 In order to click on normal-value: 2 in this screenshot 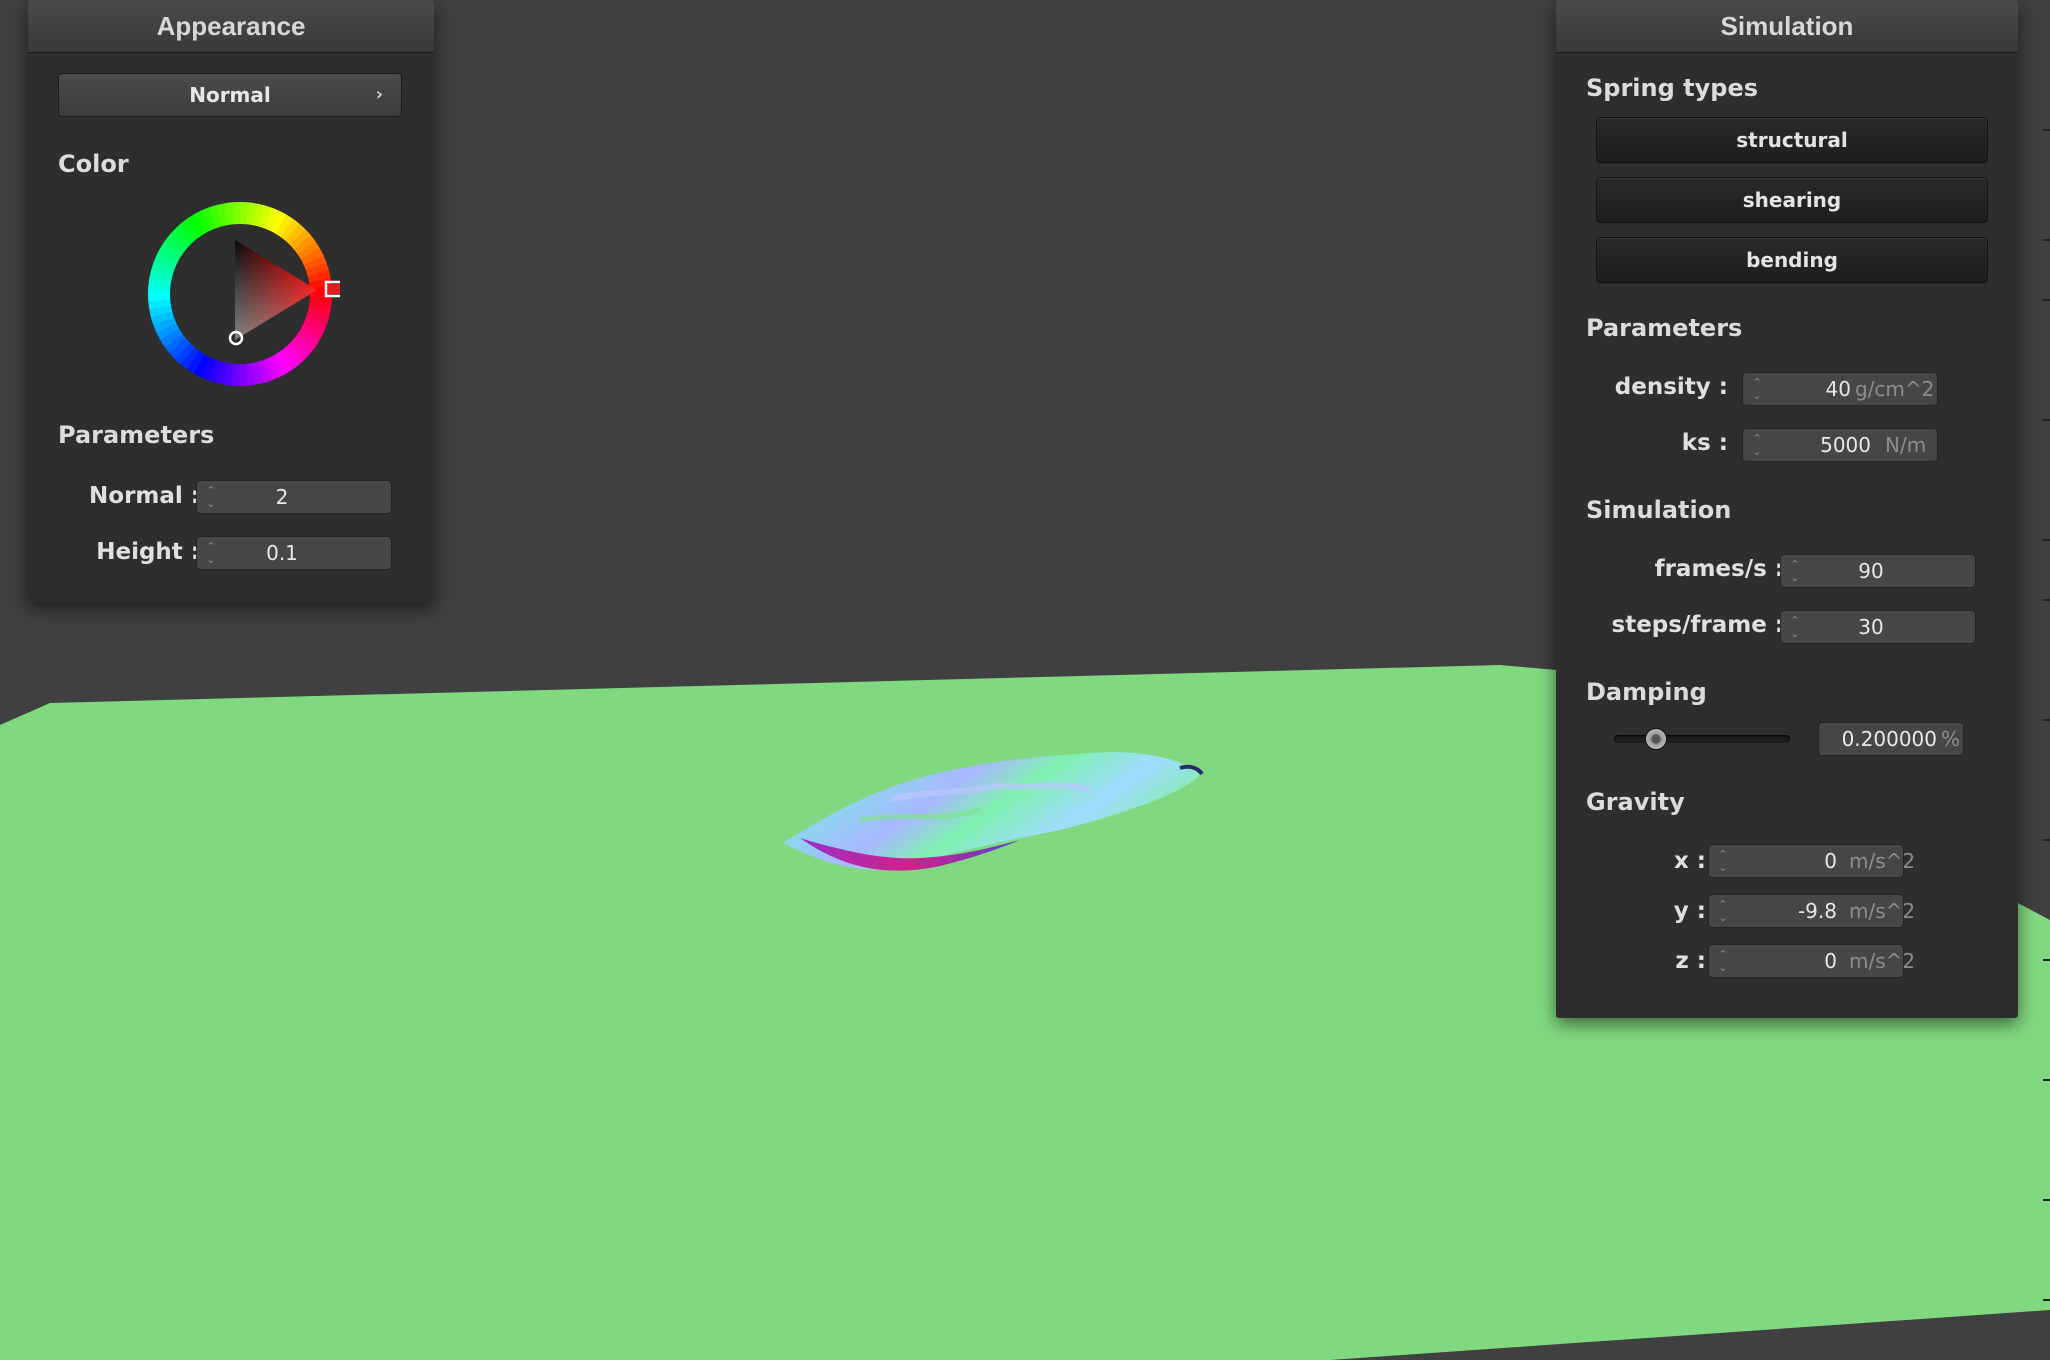, I will do `click(282, 497)`.